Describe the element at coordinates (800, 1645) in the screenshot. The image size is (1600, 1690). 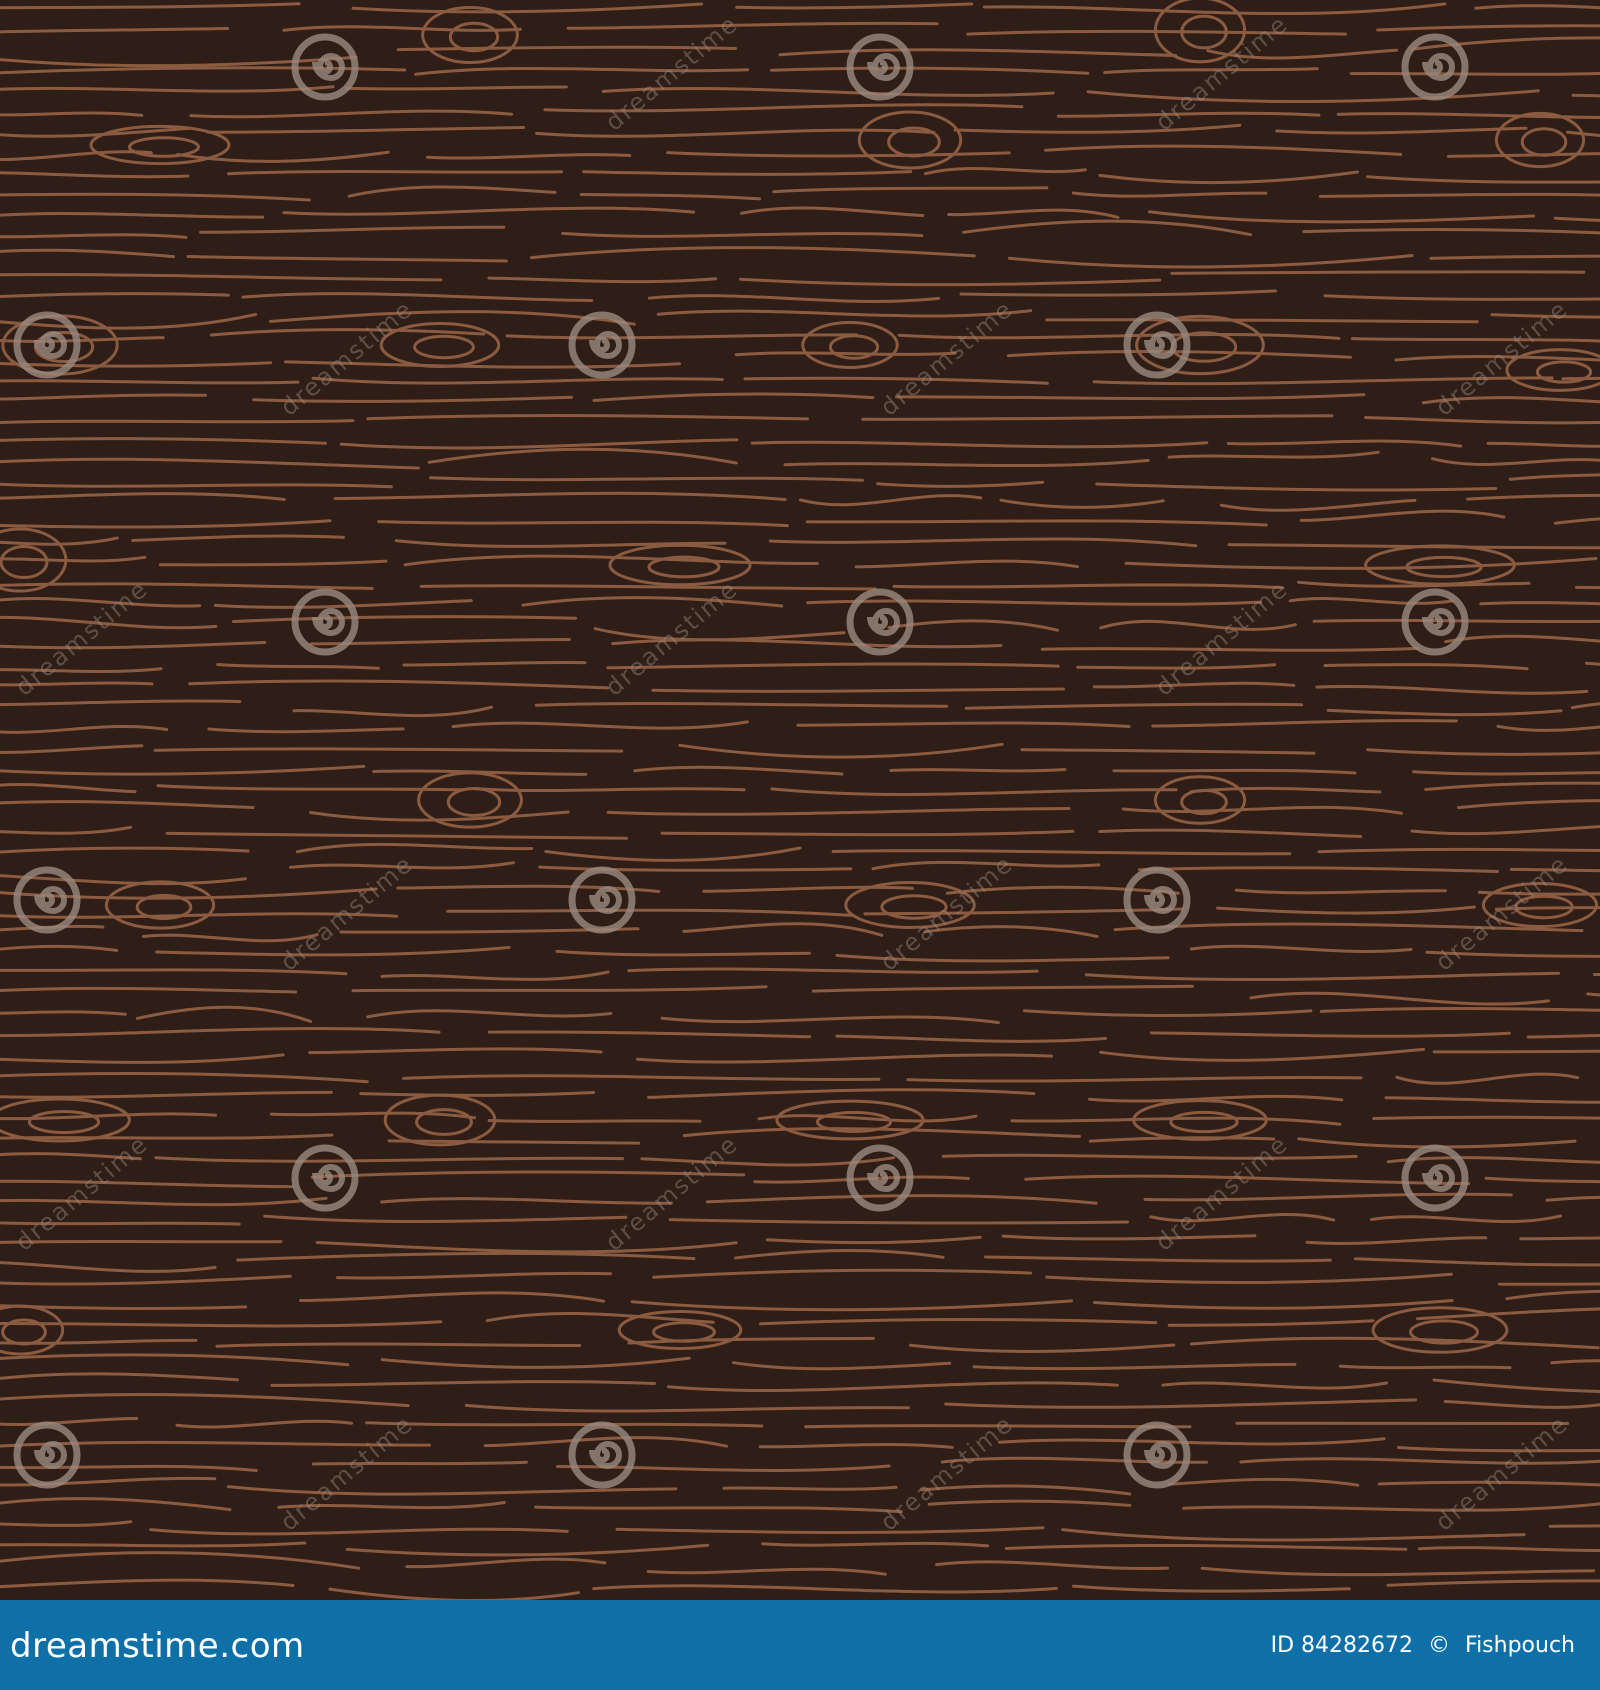
I see `footer-bar: dreamstime.com ID 84282672 © Fishpouch` at that location.